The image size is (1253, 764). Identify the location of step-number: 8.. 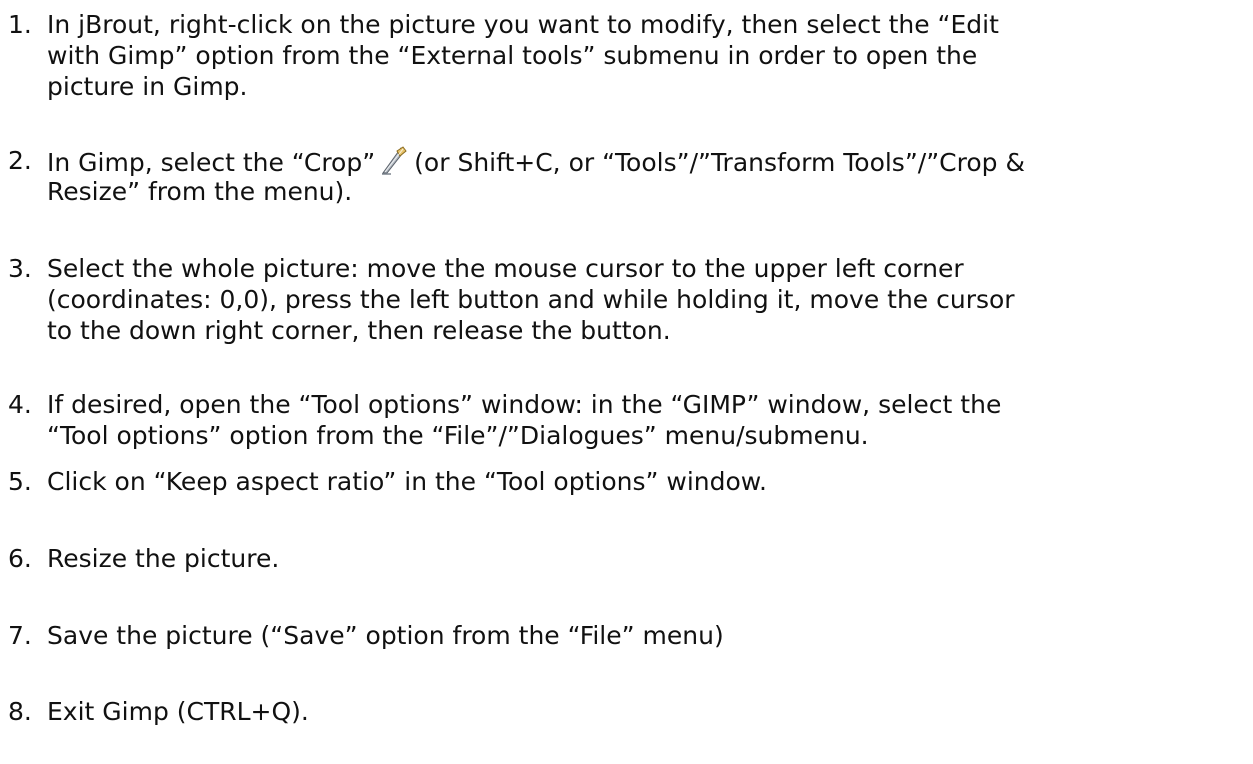
(20, 711).